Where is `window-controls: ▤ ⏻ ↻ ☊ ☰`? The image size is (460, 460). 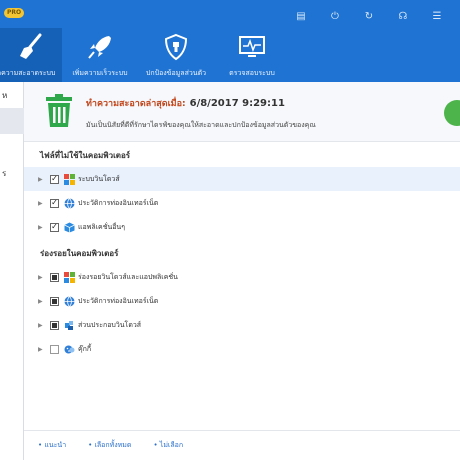 window-controls: ▤ ⏻ ↻ ☊ ☰ is located at coordinates (369, 16).